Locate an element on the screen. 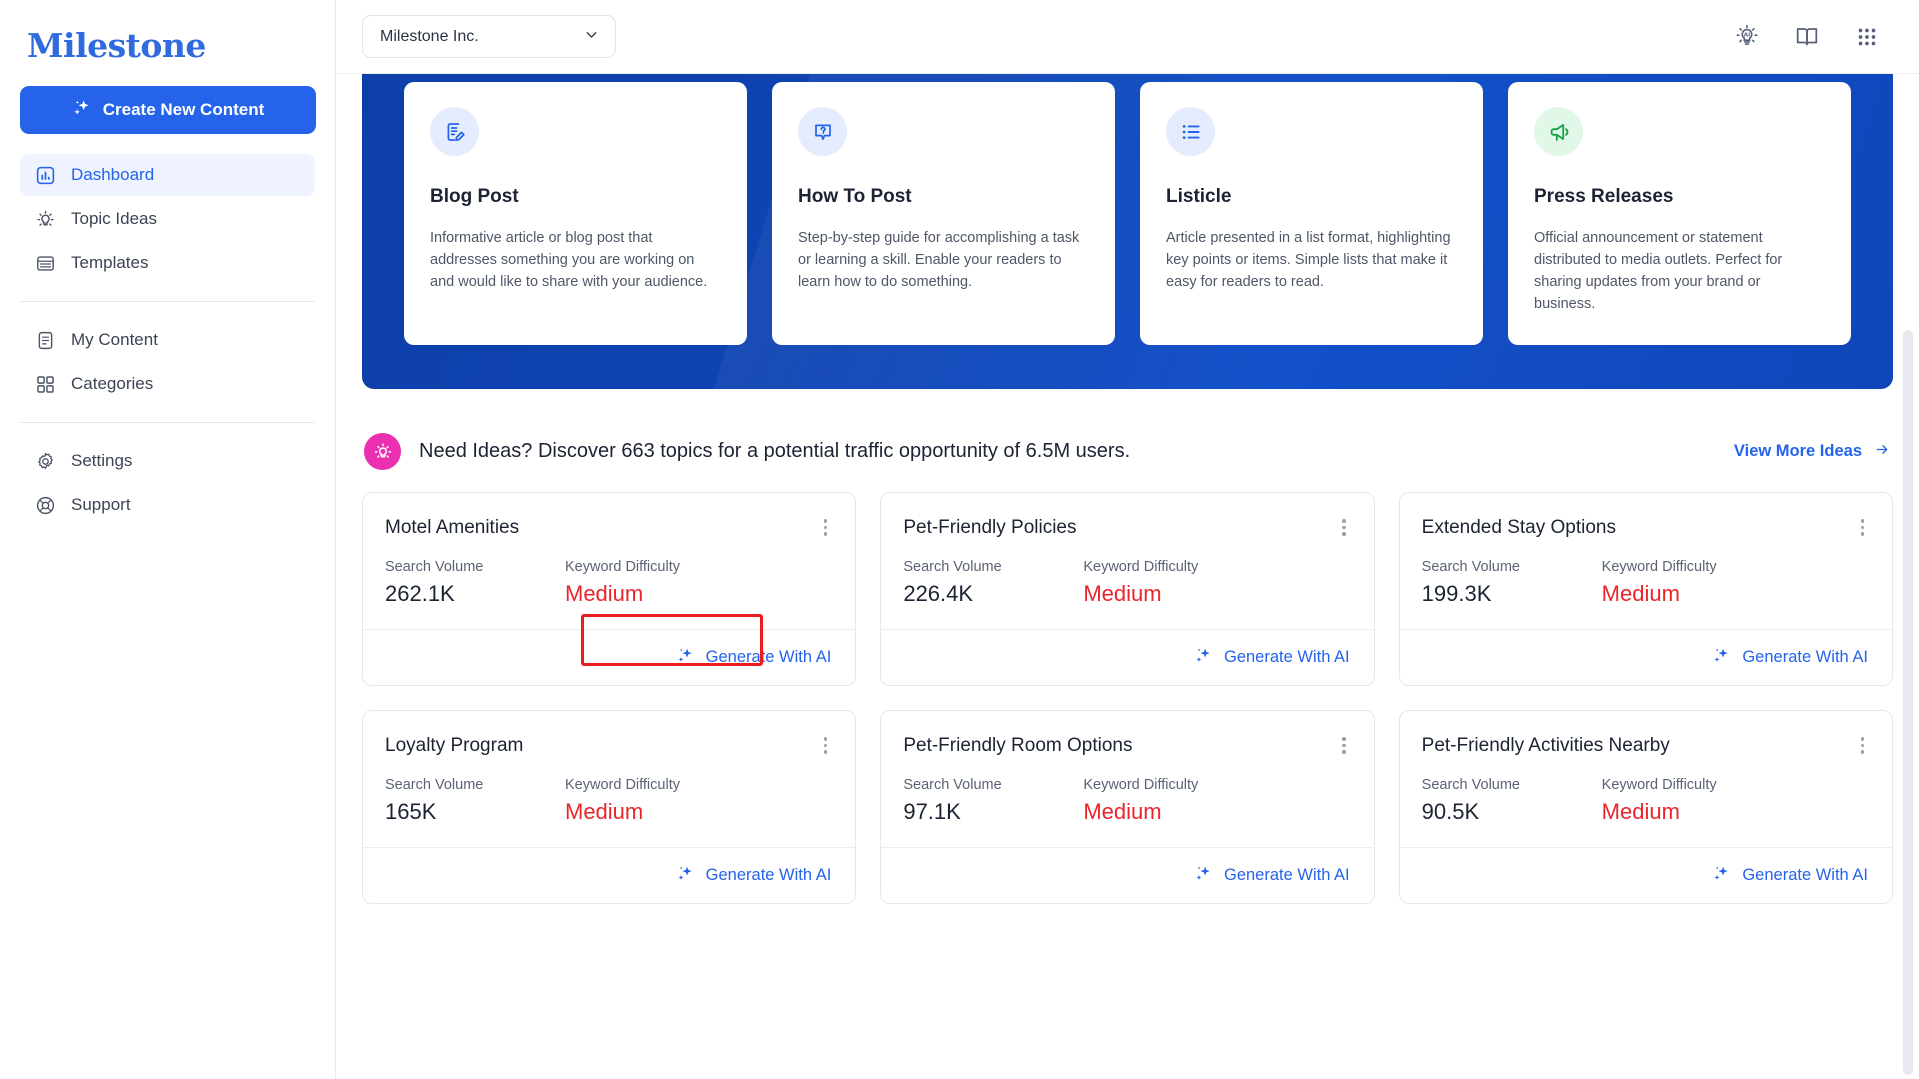 Image resolution: width=1919 pixels, height=1079 pixels. sidebar-item-categories: Categories is located at coordinates (167, 384).